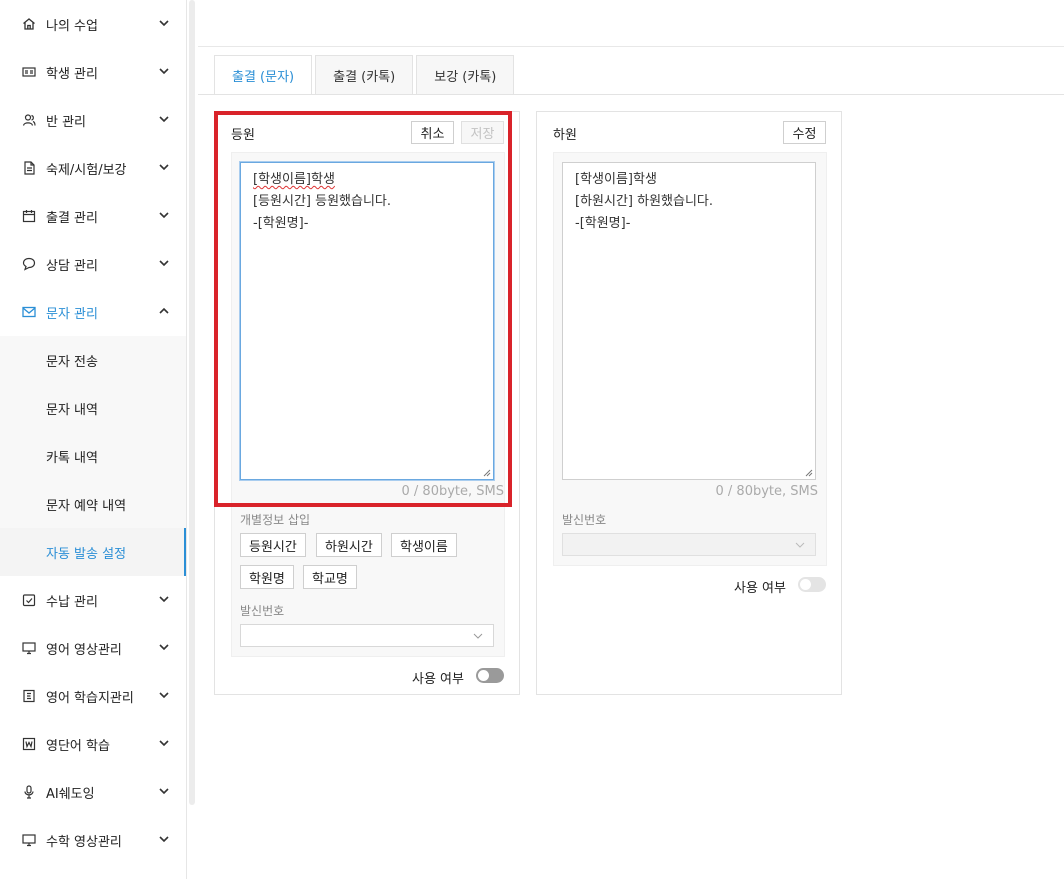  Describe the element at coordinates (565, 135) in the screenshot. I see `checkout-title: 하원` at that location.